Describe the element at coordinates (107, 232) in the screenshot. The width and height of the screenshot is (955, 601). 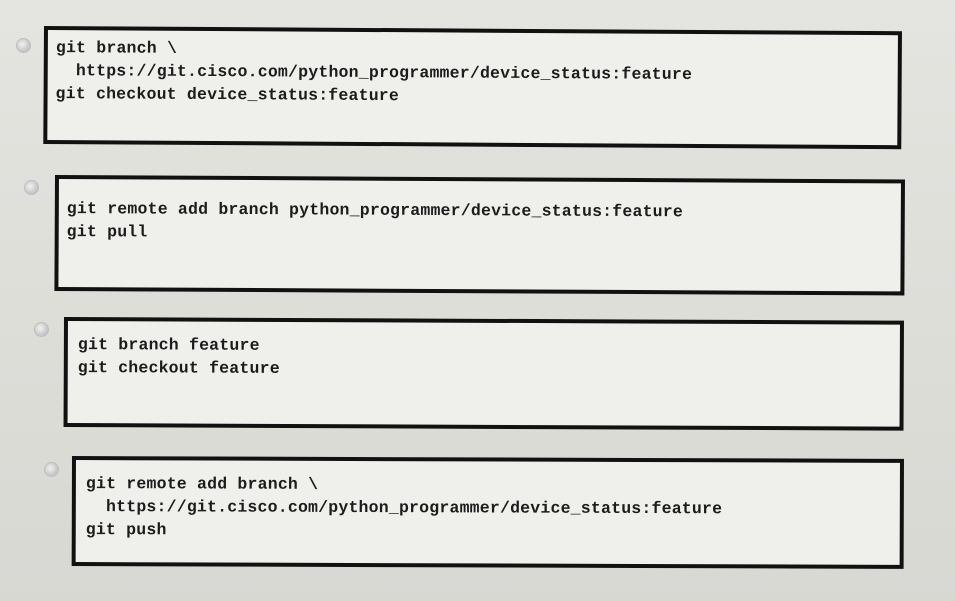
I see `code-line: git pull` at that location.